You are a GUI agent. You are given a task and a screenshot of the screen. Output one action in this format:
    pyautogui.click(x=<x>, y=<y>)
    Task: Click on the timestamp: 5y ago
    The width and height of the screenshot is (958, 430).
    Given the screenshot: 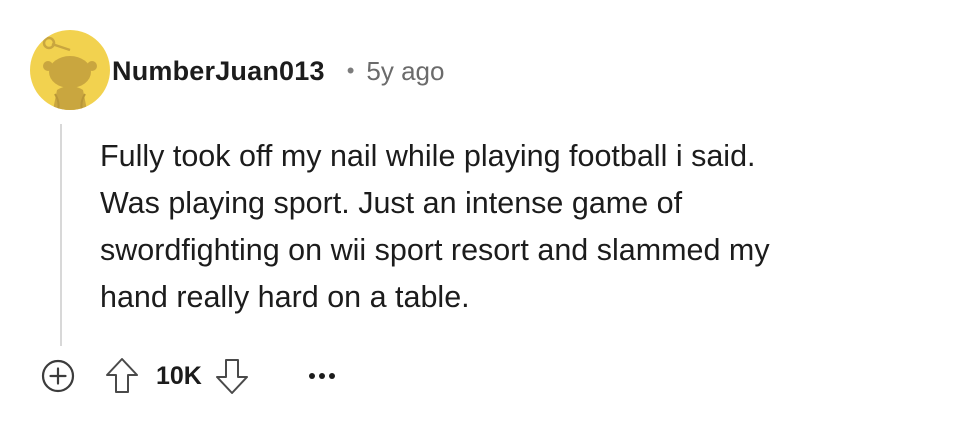 What is the action you would take?
    pyautogui.click(x=405, y=71)
    